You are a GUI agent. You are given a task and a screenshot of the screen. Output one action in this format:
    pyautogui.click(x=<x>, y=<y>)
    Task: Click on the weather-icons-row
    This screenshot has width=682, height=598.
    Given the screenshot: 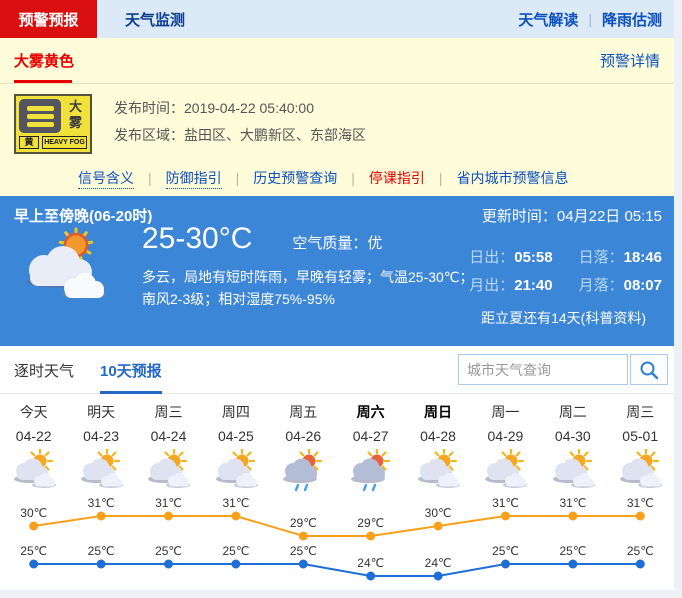 What is the action you would take?
    pyautogui.click(x=337, y=472)
    